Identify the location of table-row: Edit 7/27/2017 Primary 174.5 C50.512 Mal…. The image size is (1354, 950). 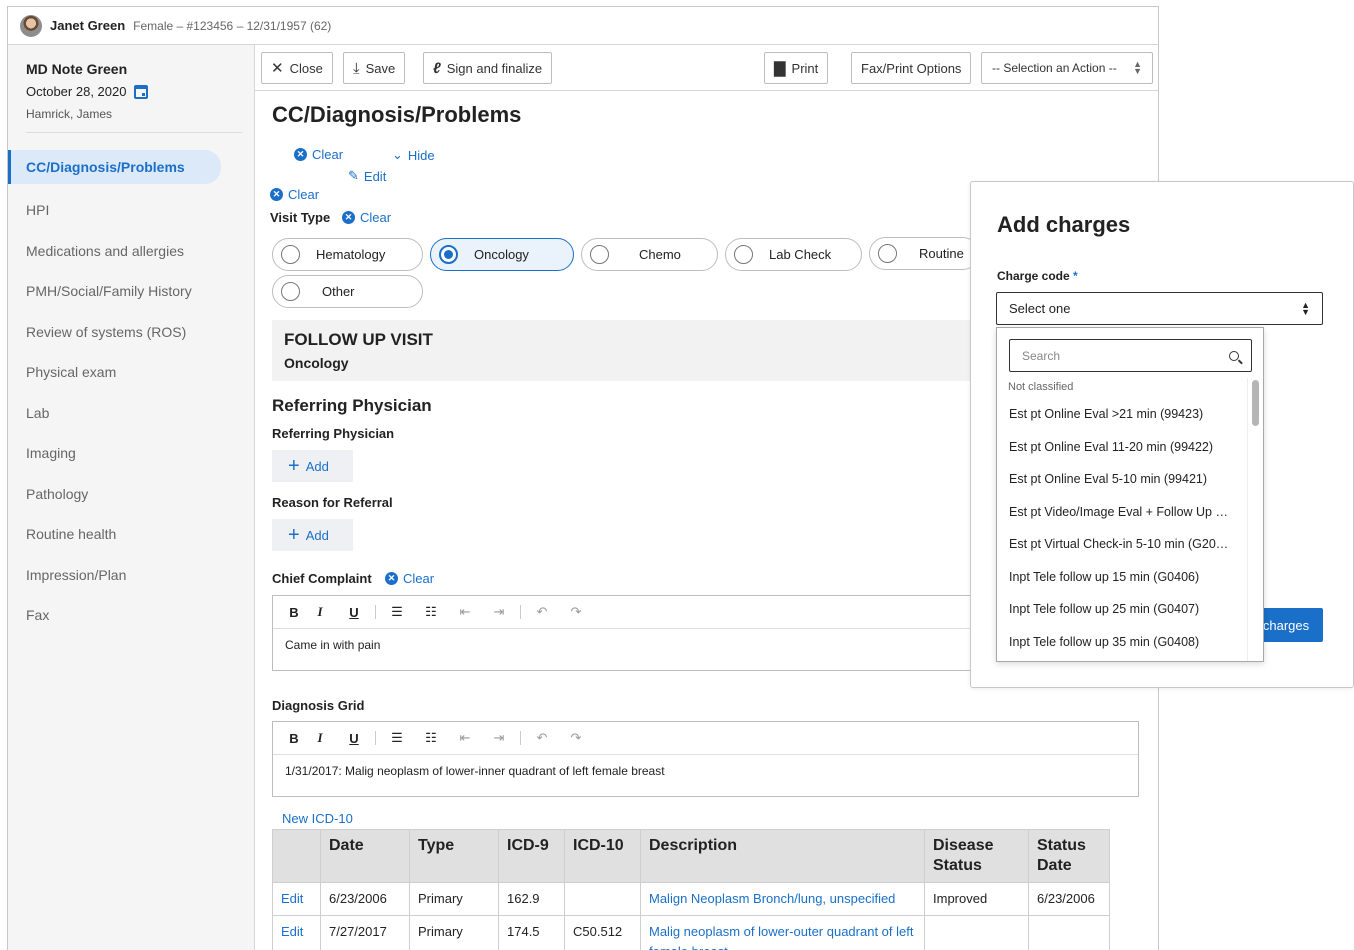
(691, 932).